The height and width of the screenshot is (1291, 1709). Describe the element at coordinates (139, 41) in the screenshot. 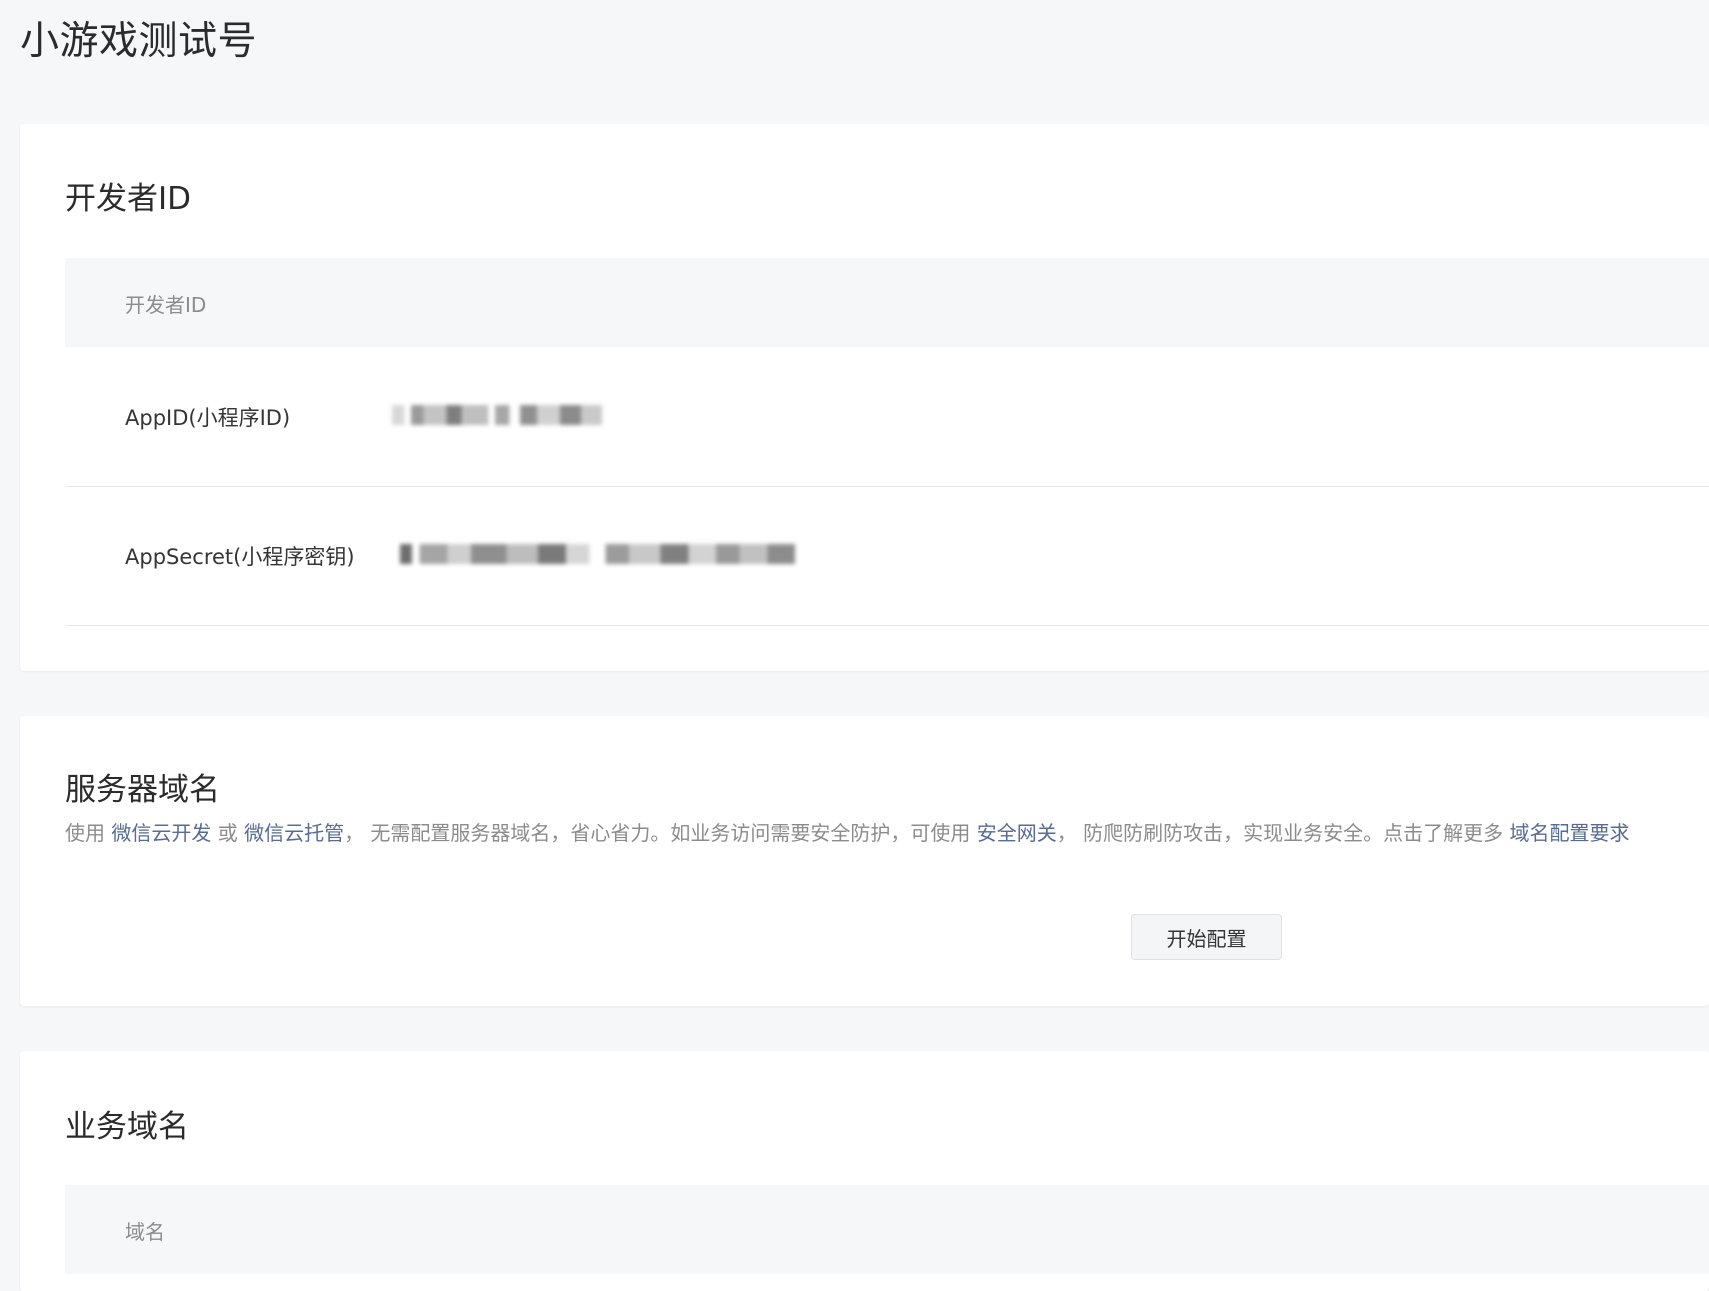

I see `page-title: 小游戏测试号` at that location.